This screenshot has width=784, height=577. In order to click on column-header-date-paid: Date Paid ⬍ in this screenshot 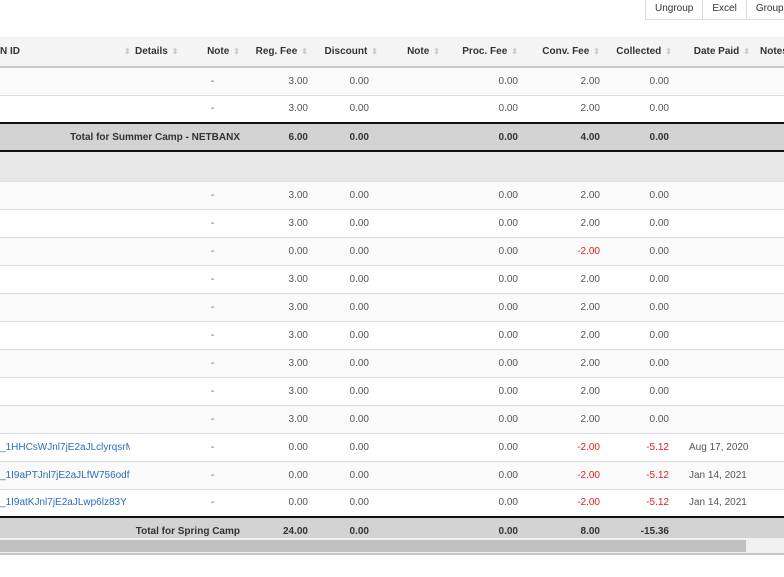, I will do `click(716, 52)`.